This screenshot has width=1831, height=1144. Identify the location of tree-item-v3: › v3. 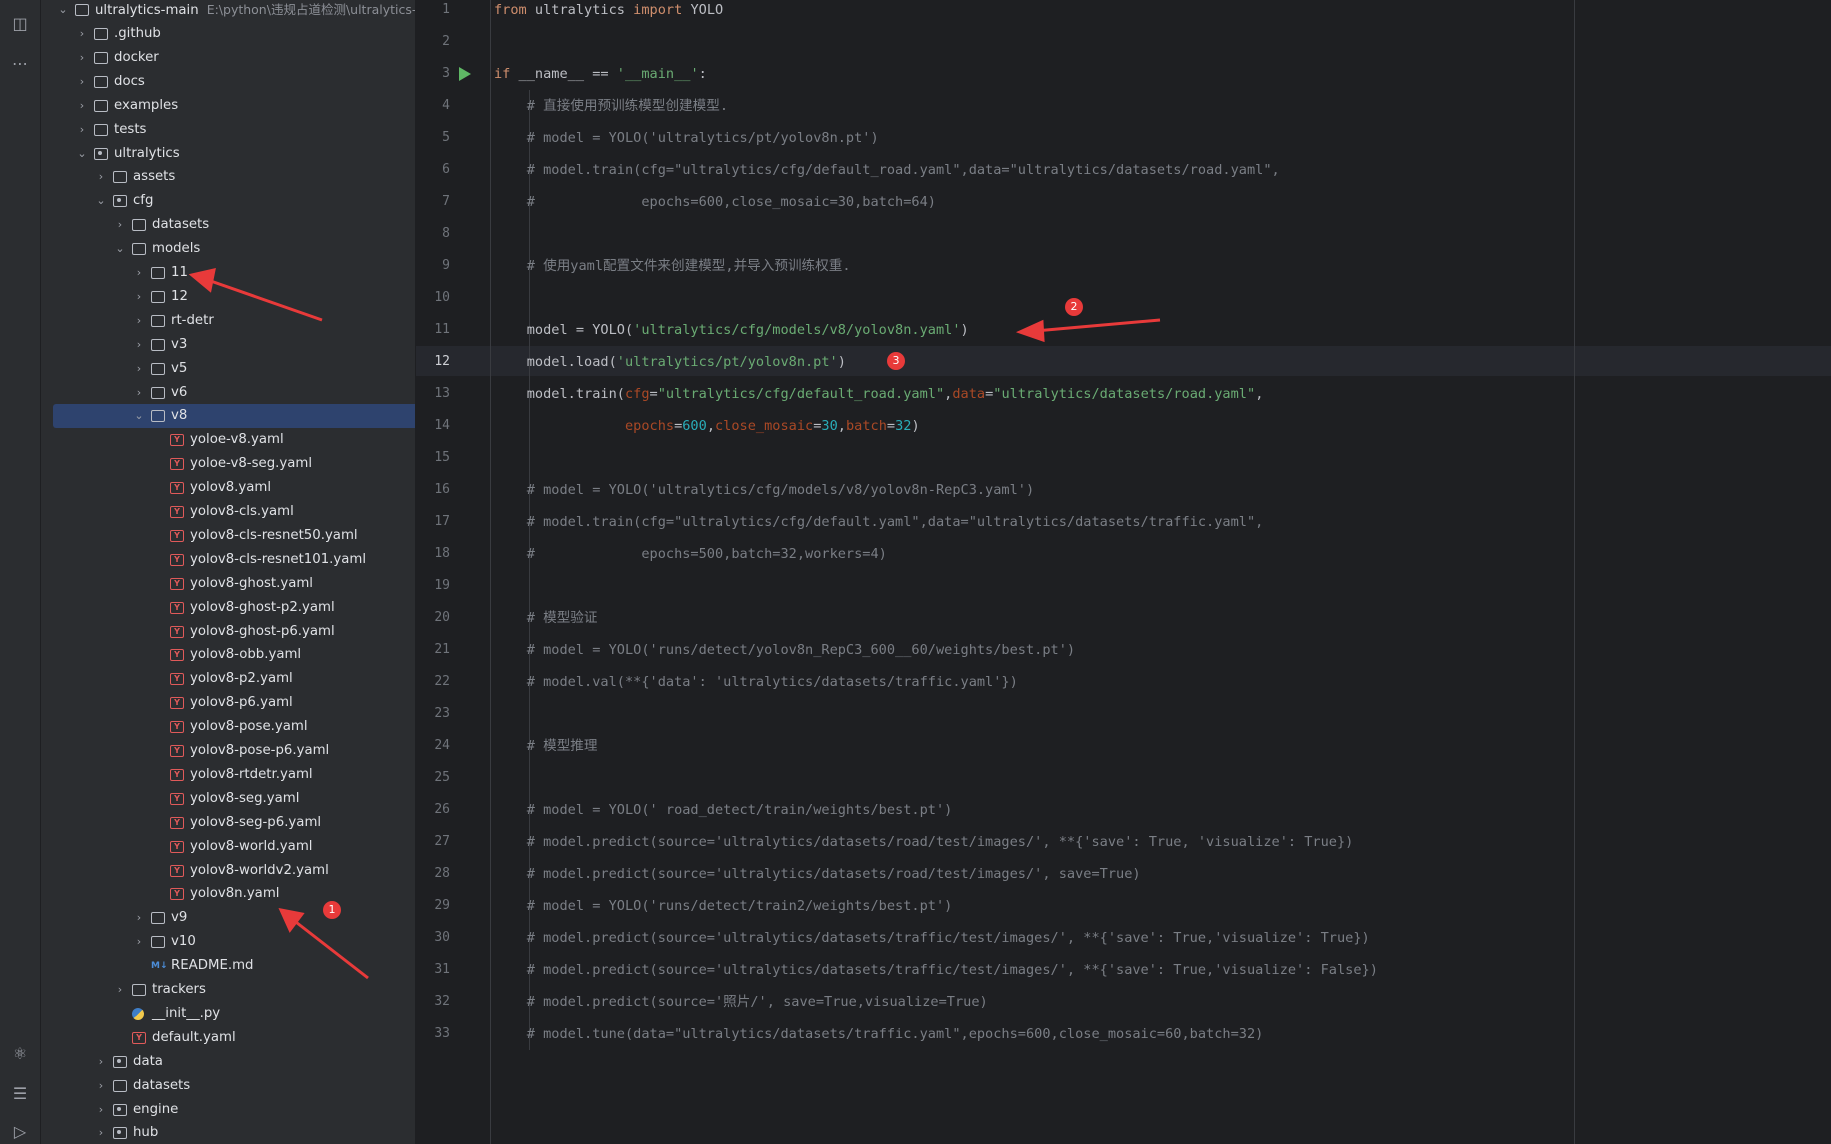
(234, 345).